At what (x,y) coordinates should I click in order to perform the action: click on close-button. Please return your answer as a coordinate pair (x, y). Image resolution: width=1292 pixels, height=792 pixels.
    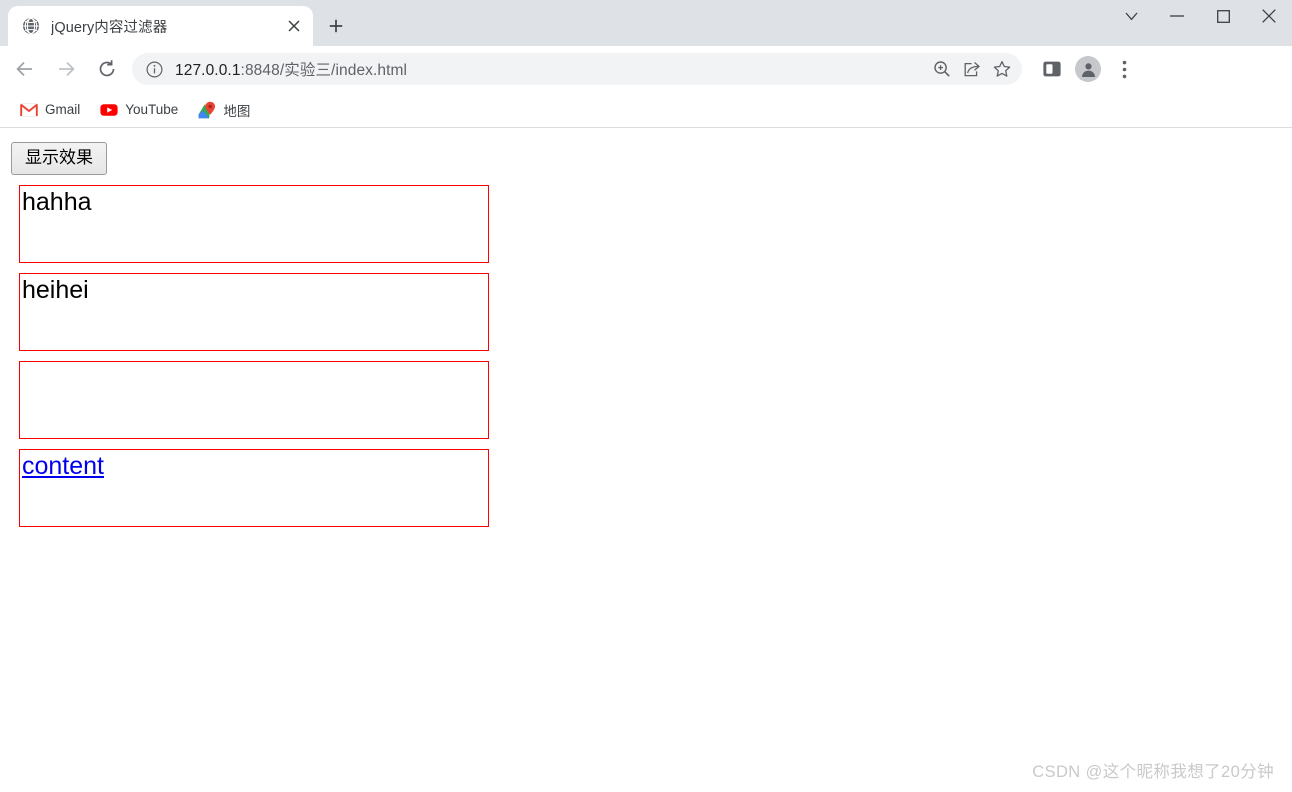
    Looking at the image, I should click on (1269, 16).